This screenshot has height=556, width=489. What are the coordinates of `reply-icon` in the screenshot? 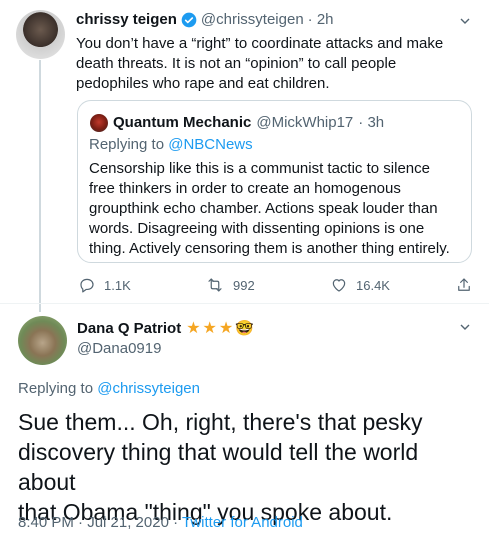 It's located at (87, 285).